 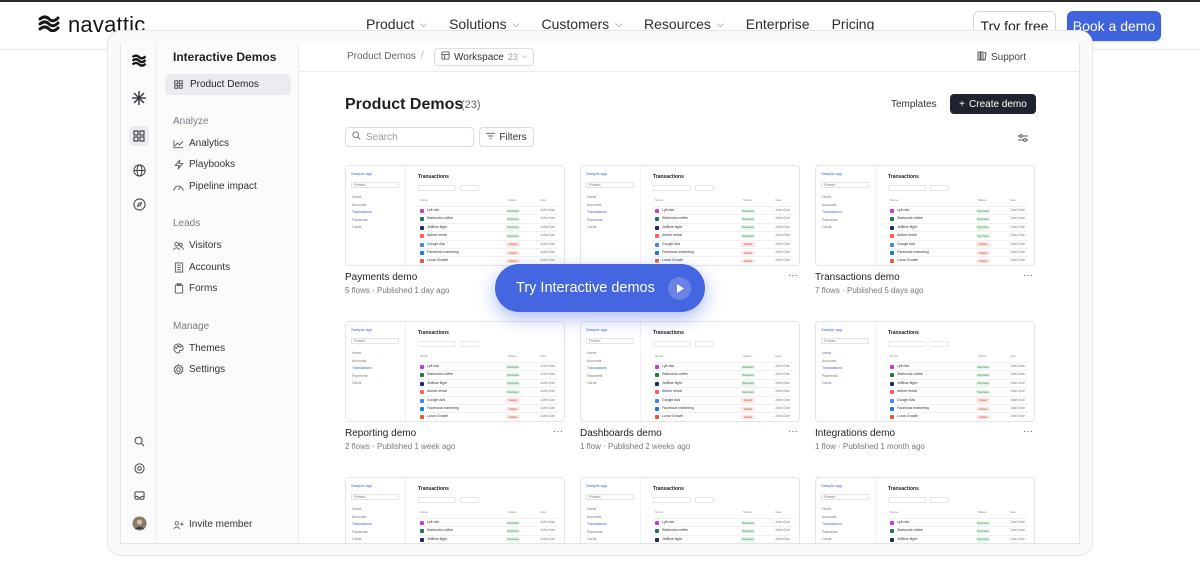 I want to click on support-label: Support, so click(x=1008, y=57).